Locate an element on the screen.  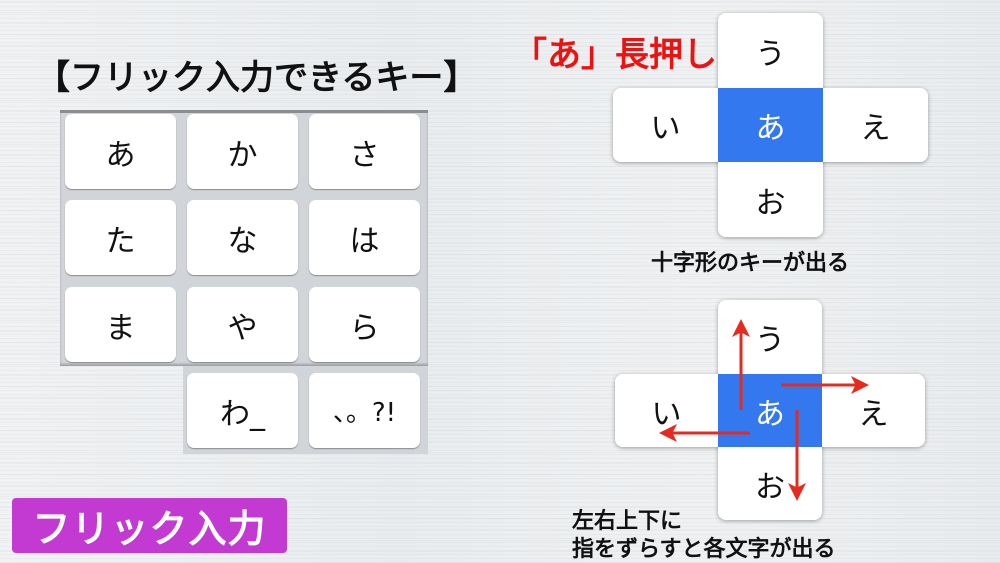
flick-arrows is located at coordinates (764, 410).